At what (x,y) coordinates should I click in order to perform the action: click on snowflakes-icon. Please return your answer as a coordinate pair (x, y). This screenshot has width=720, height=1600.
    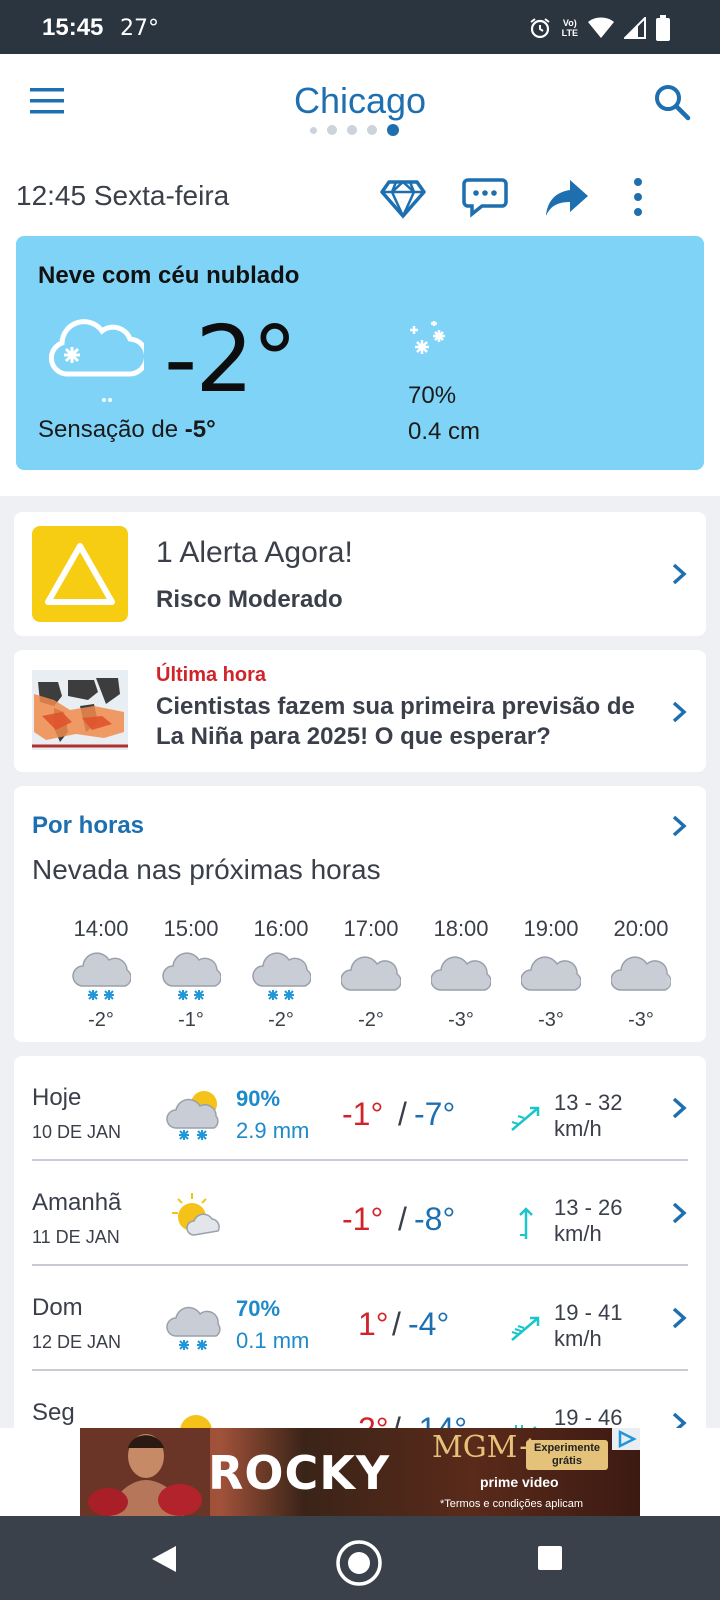
    Looking at the image, I should click on (427, 337).